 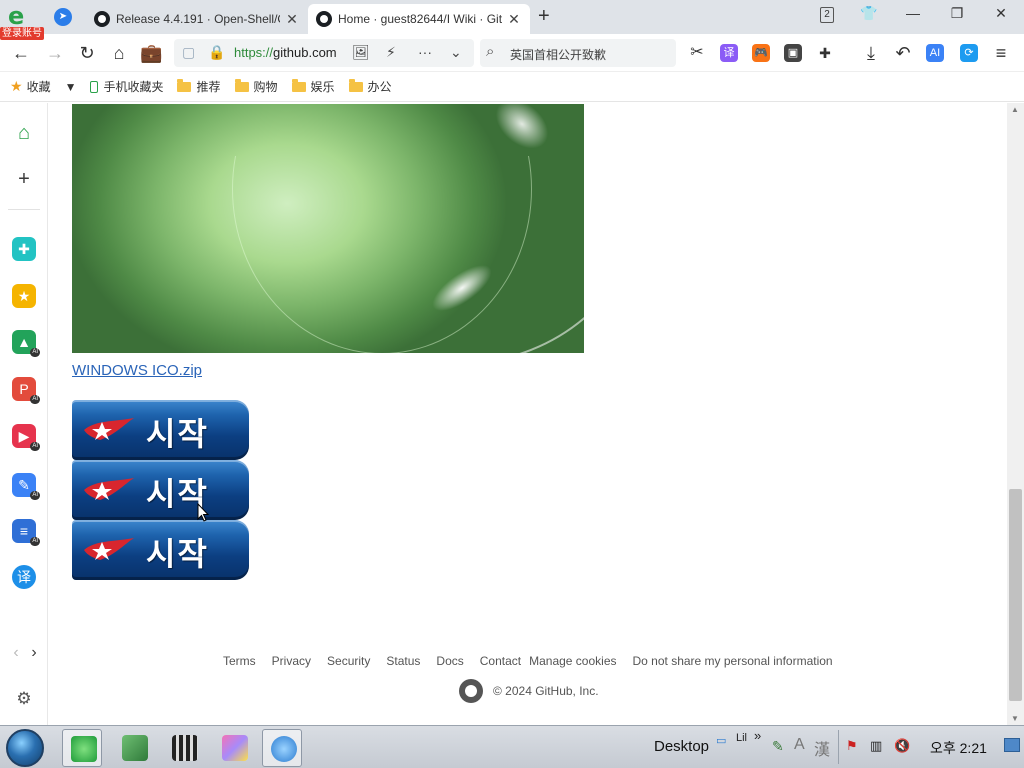 I want to click on bookmark-label: 娱乐, so click(x=322, y=87).